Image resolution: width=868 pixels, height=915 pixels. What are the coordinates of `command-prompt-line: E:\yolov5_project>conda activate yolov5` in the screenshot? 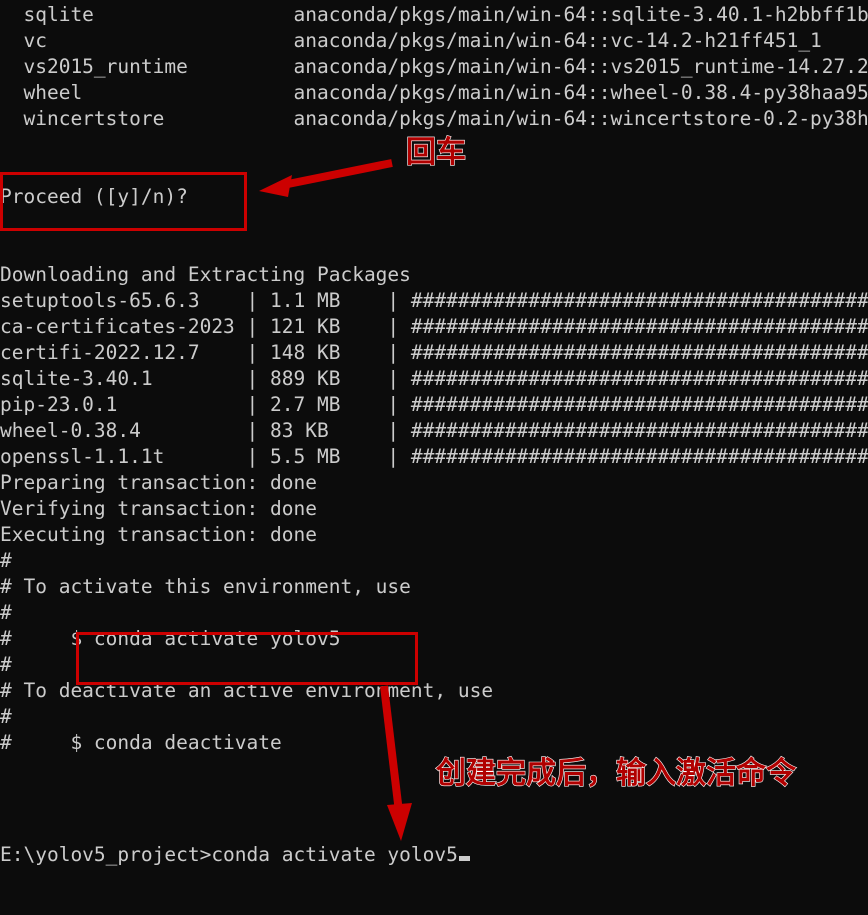 It's located at (235, 855).